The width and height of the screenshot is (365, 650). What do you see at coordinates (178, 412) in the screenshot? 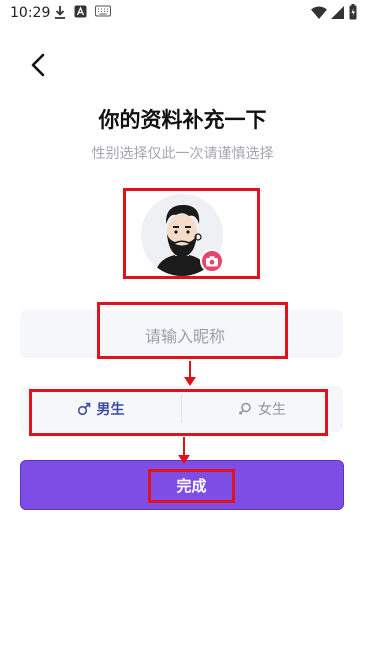
I see `annotation-box-gender` at bounding box center [178, 412].